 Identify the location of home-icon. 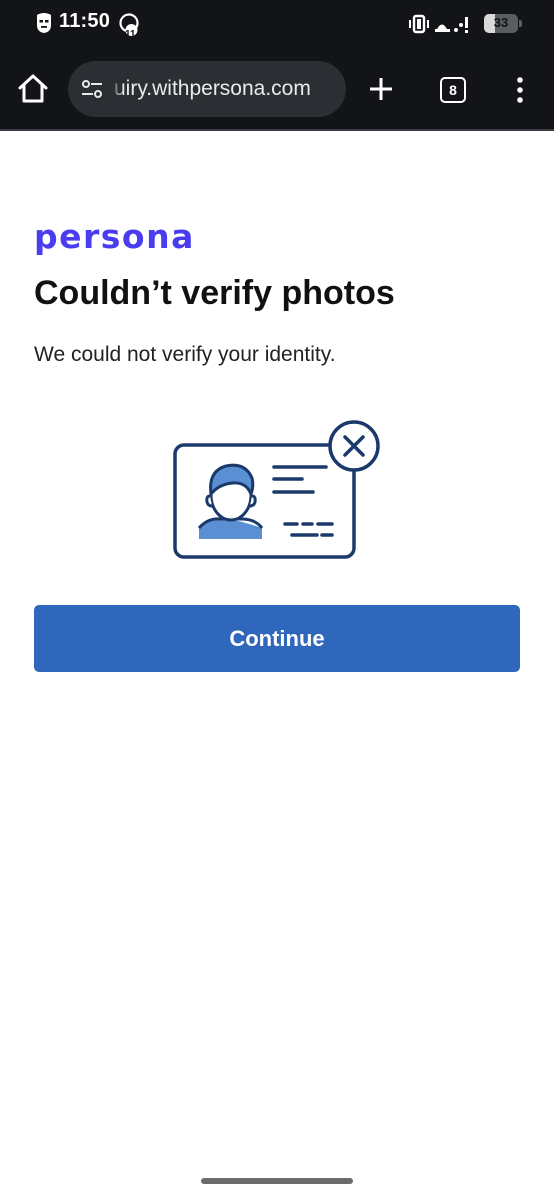
(33, 89).